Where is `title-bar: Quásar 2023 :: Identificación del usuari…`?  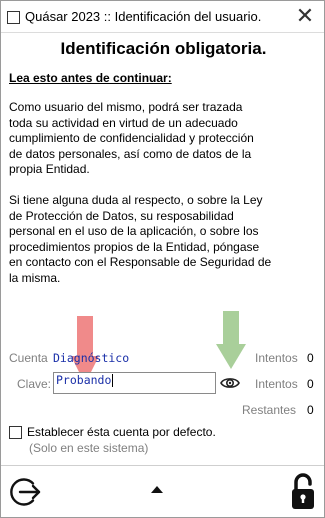
title-bar: Quásar 2023 :: Identificación del usuari… is located at coordinates (162, 17).